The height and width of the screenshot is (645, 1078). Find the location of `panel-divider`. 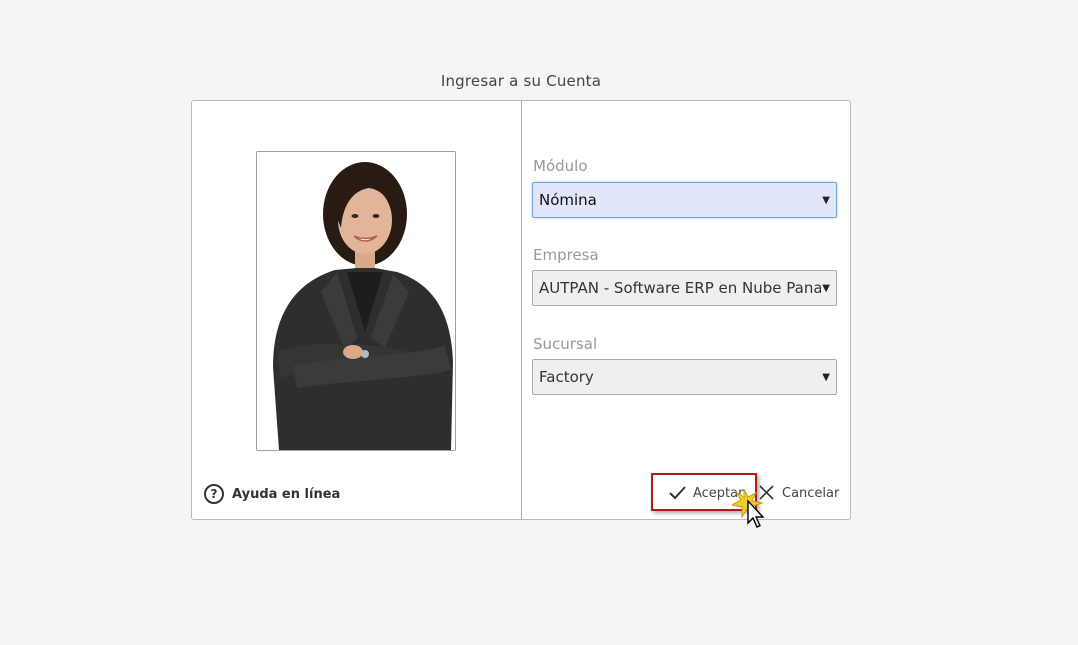

panel-divider is located at coordinates (521, 310).